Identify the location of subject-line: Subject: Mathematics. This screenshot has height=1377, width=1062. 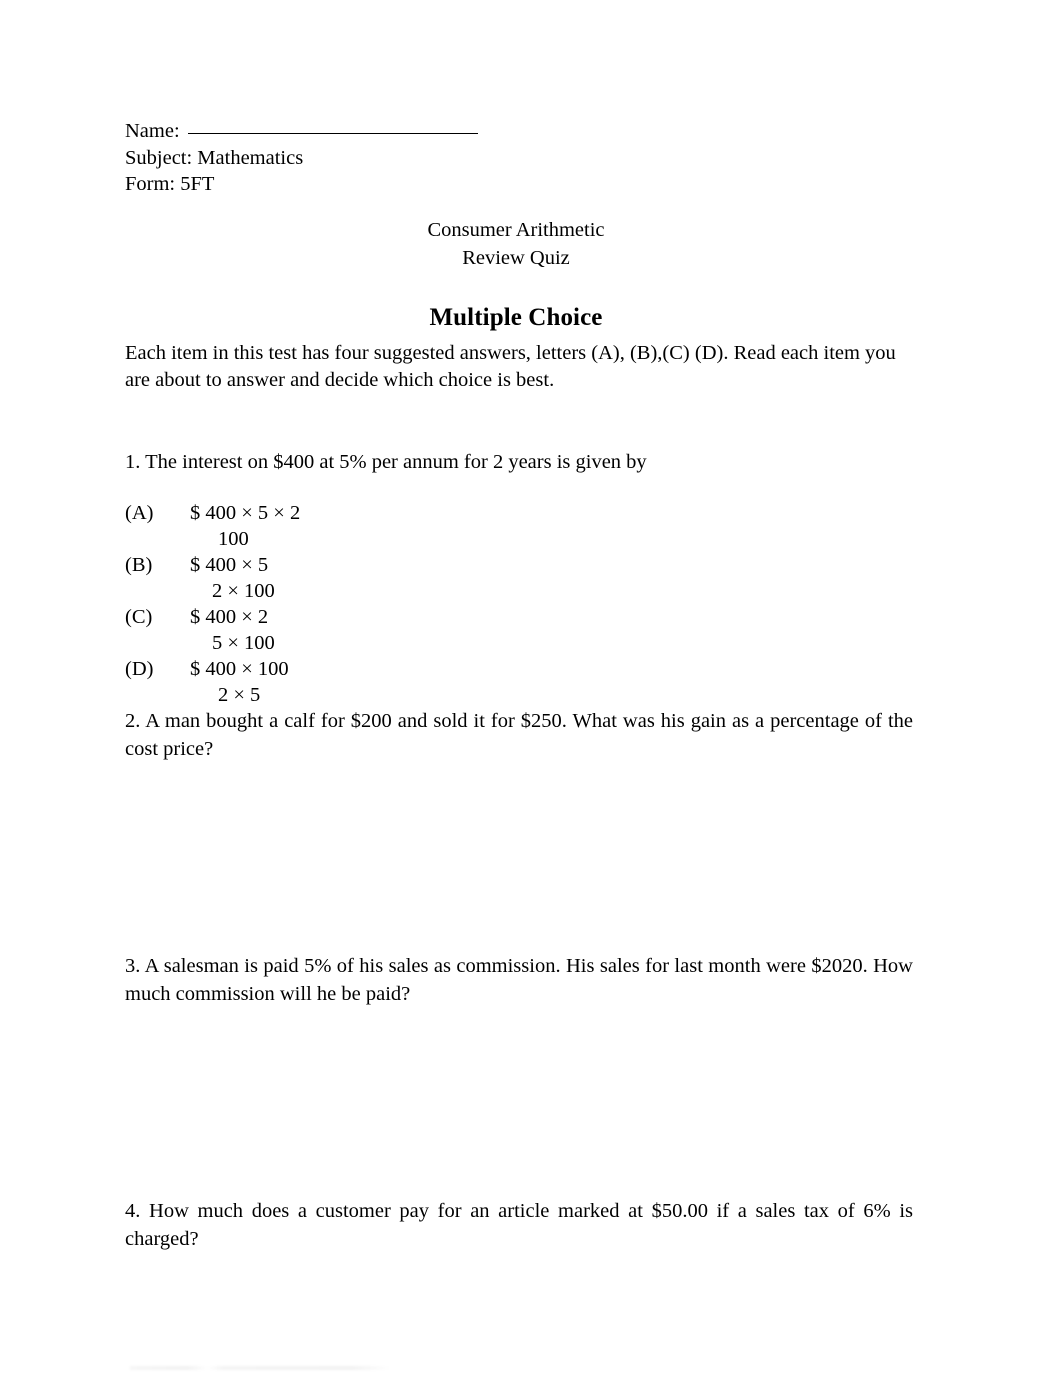
(214, 157).